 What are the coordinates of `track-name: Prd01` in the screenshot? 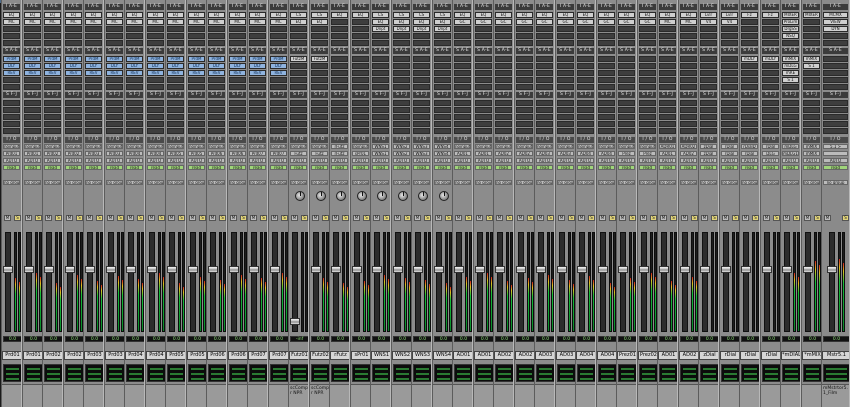 It's located at (11, 355).